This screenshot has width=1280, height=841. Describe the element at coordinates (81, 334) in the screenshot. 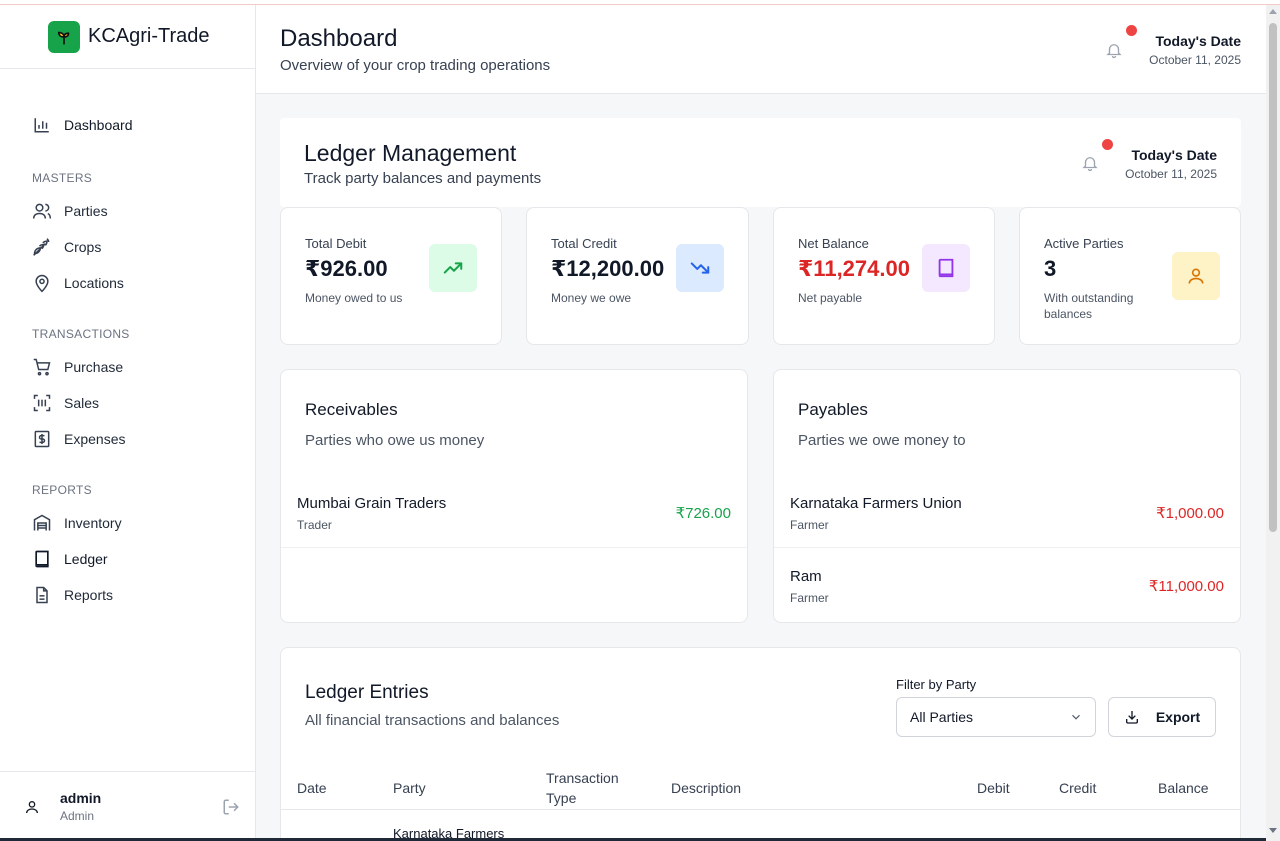

I see `section-transactions: TRANSACTIONS` at that location.